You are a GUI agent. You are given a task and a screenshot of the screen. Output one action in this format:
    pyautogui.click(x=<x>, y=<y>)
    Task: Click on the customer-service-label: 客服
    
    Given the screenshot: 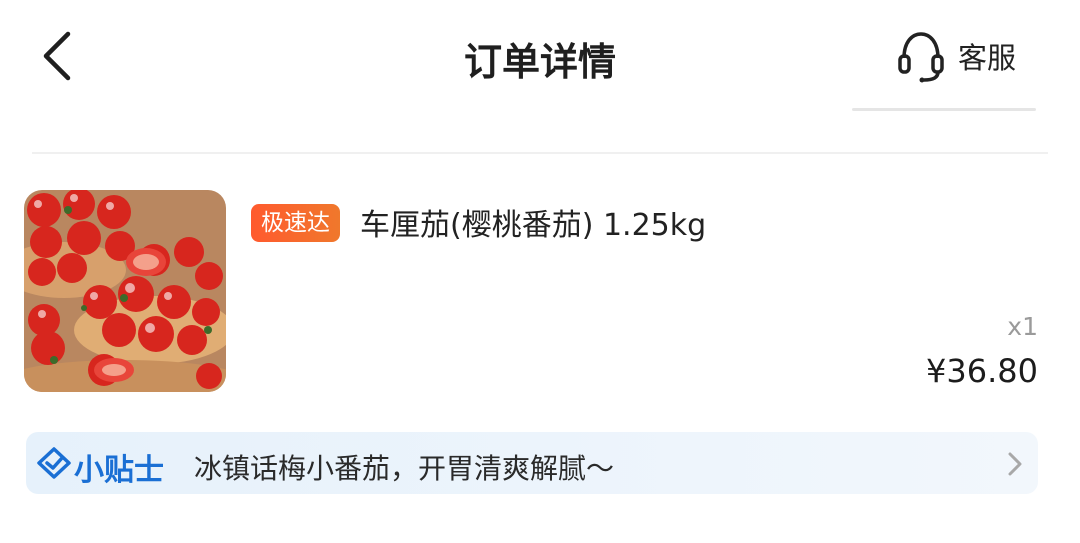 What is the action you would take?
    pyautogui.click(x=987, y=58)
    